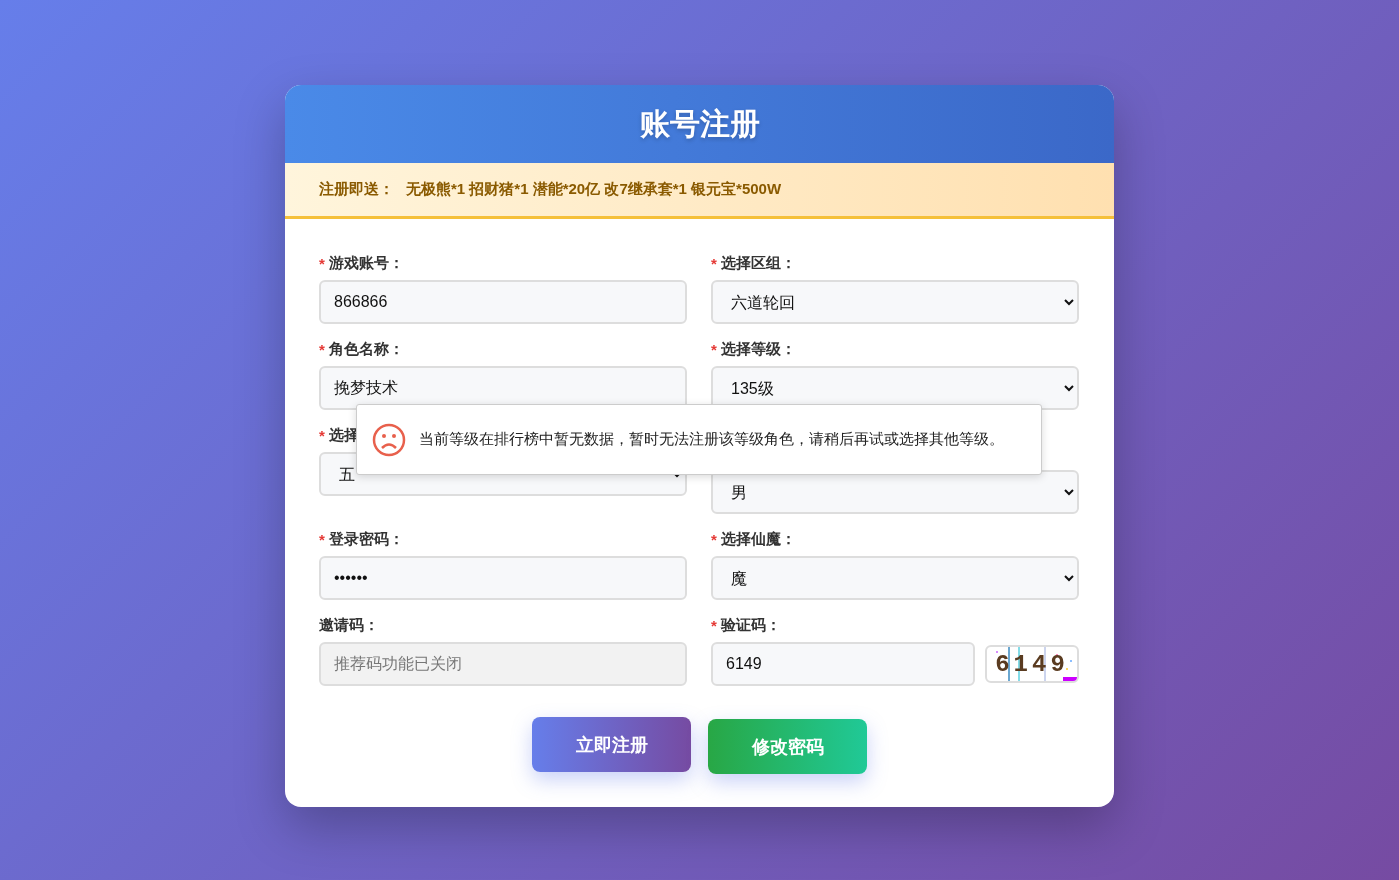  What do you see at coordinates (366, 263) in the screenshot?
I see `field-label: 游戏账号：` at bounding box center [366, 263].